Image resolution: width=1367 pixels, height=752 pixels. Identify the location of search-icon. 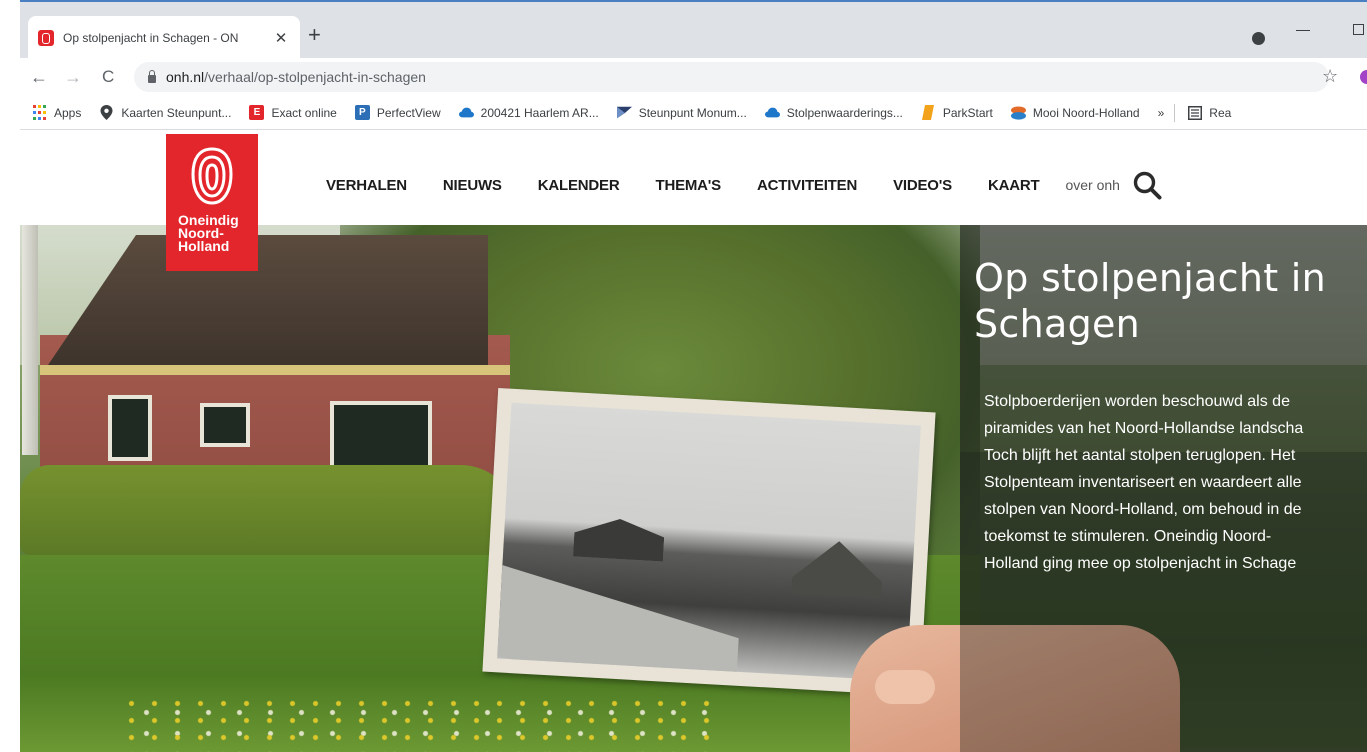
(1147, 185).